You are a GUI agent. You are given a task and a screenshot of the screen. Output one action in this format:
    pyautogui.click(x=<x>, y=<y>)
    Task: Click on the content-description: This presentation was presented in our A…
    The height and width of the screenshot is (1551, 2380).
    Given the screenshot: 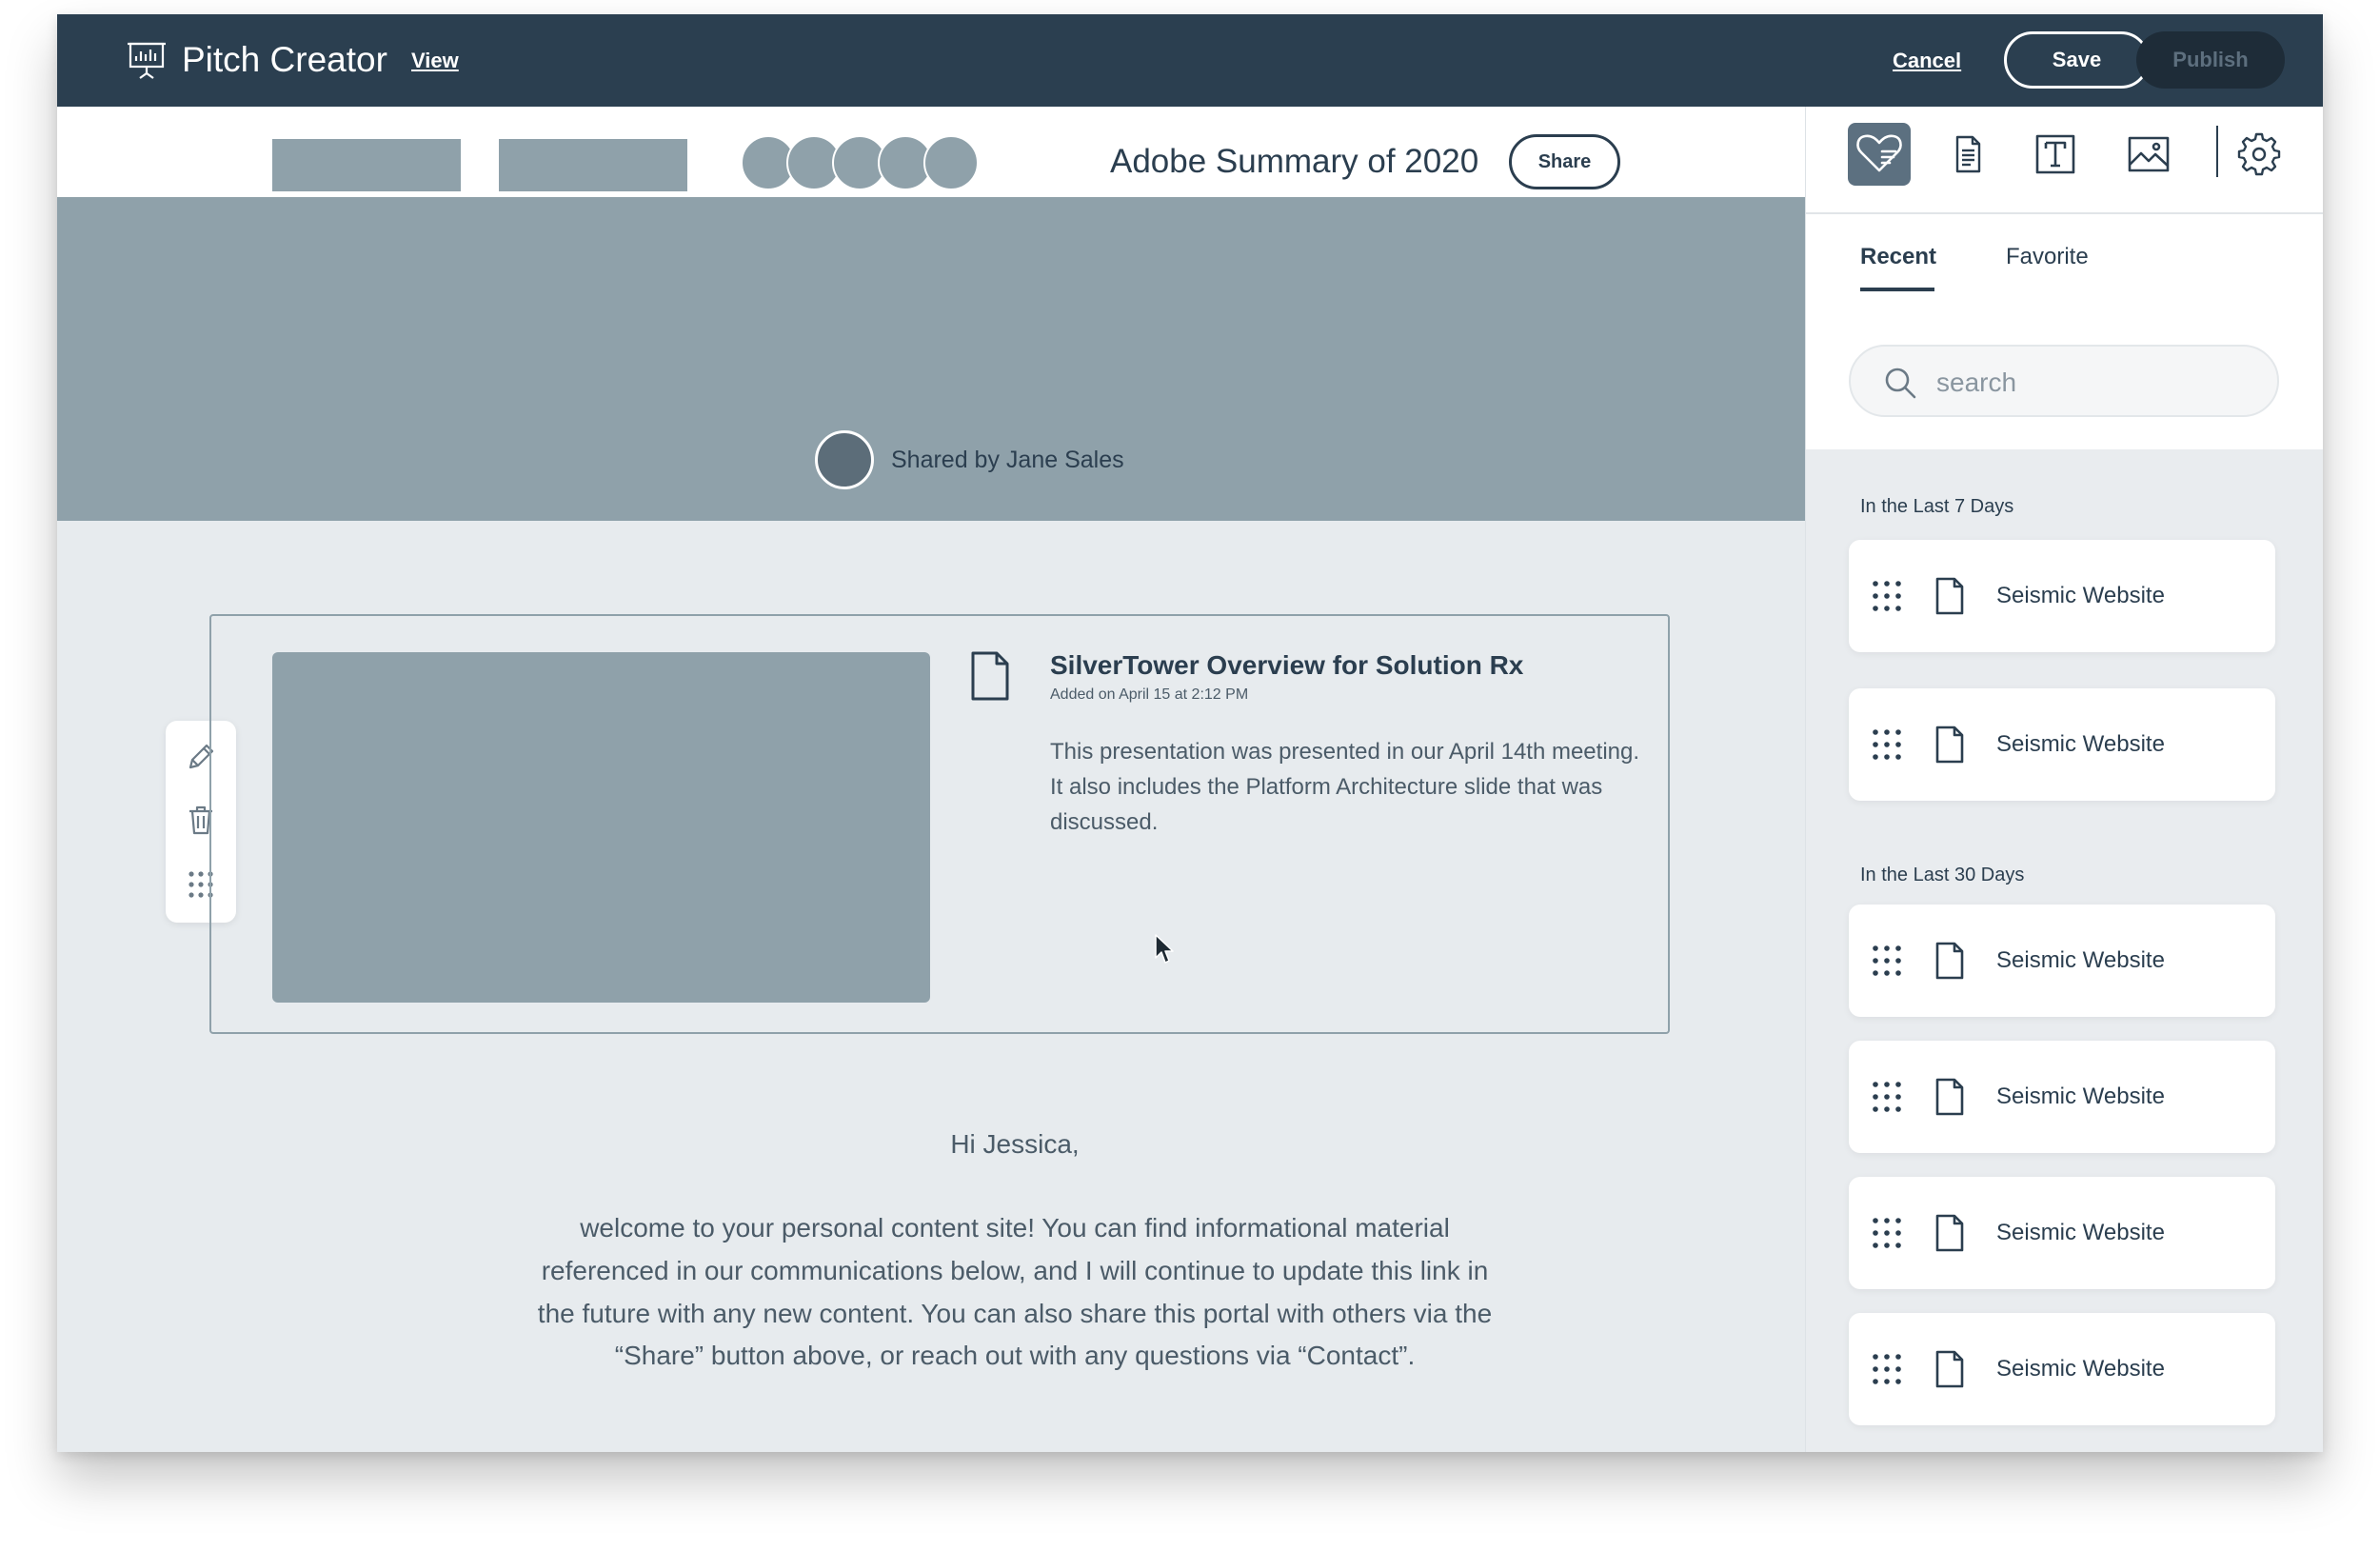 What is the action you would take?
    pyautogui.click(x=1345, y=787)
    